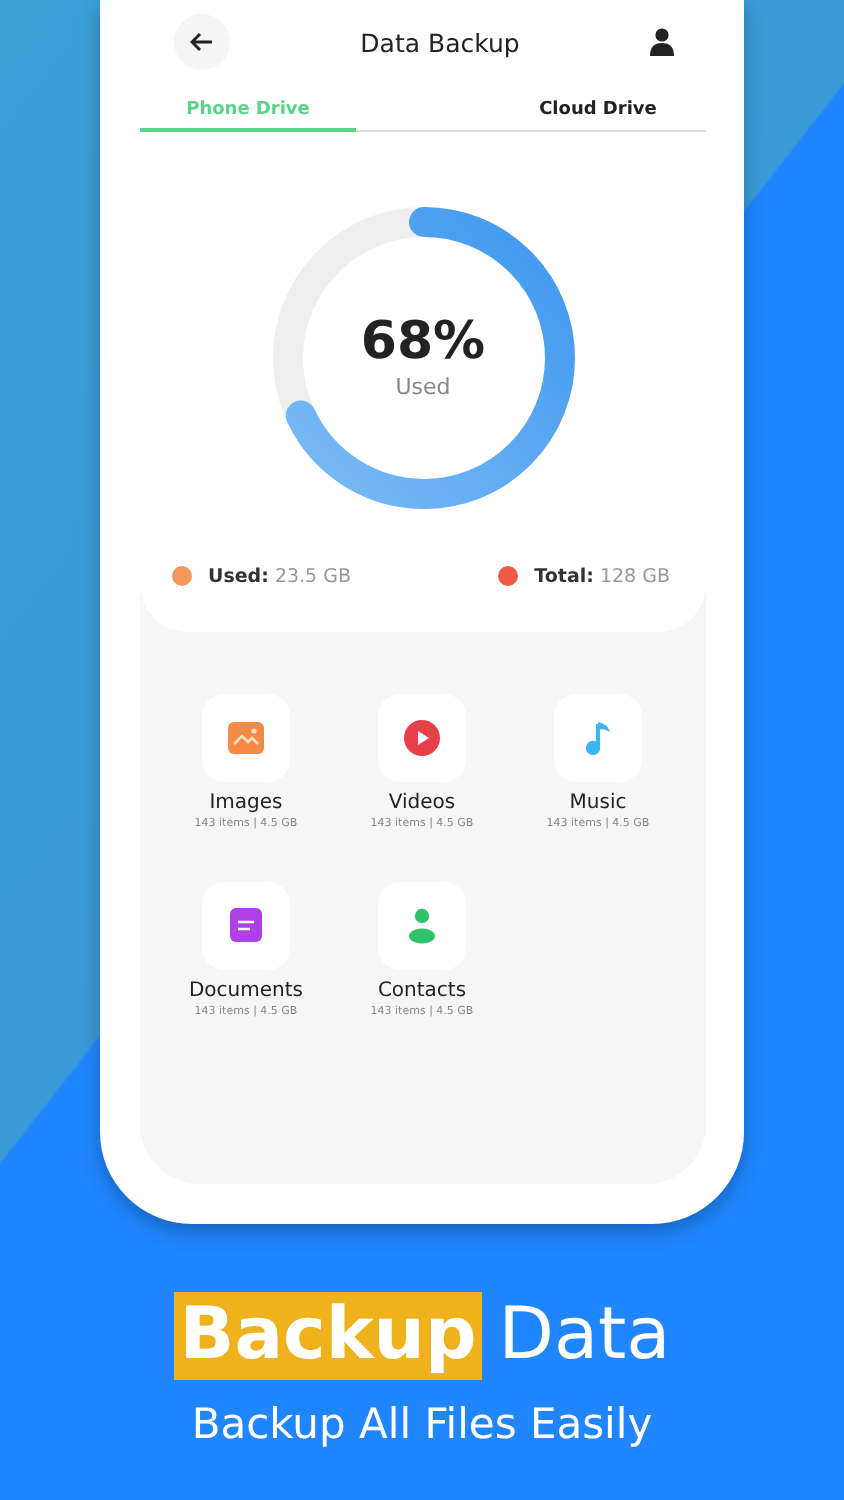 The width and height of the screenshot is (844, 1500). Describe the element at coordinates (440, 42) in the screenshot. I see `screen-title: Data Backup` at that location.